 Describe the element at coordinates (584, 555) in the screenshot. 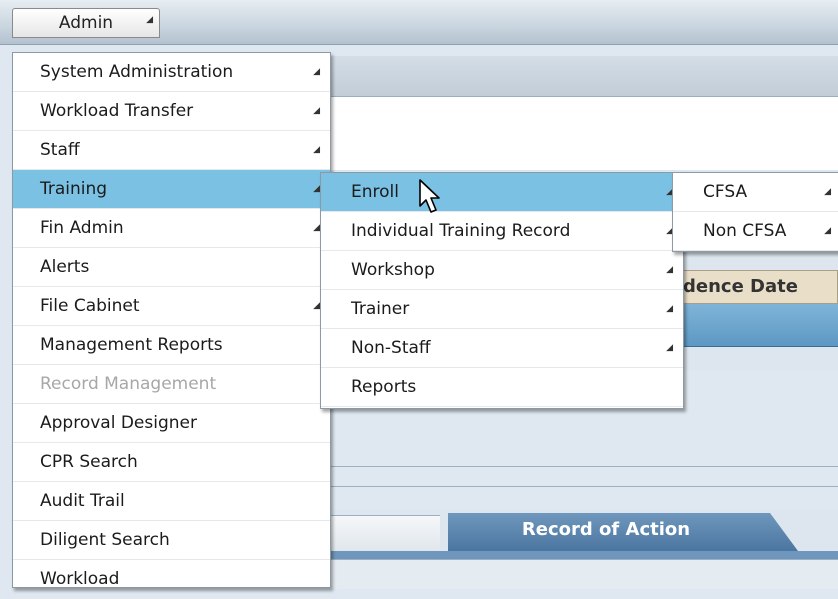

I see `tab-underline` at that location.